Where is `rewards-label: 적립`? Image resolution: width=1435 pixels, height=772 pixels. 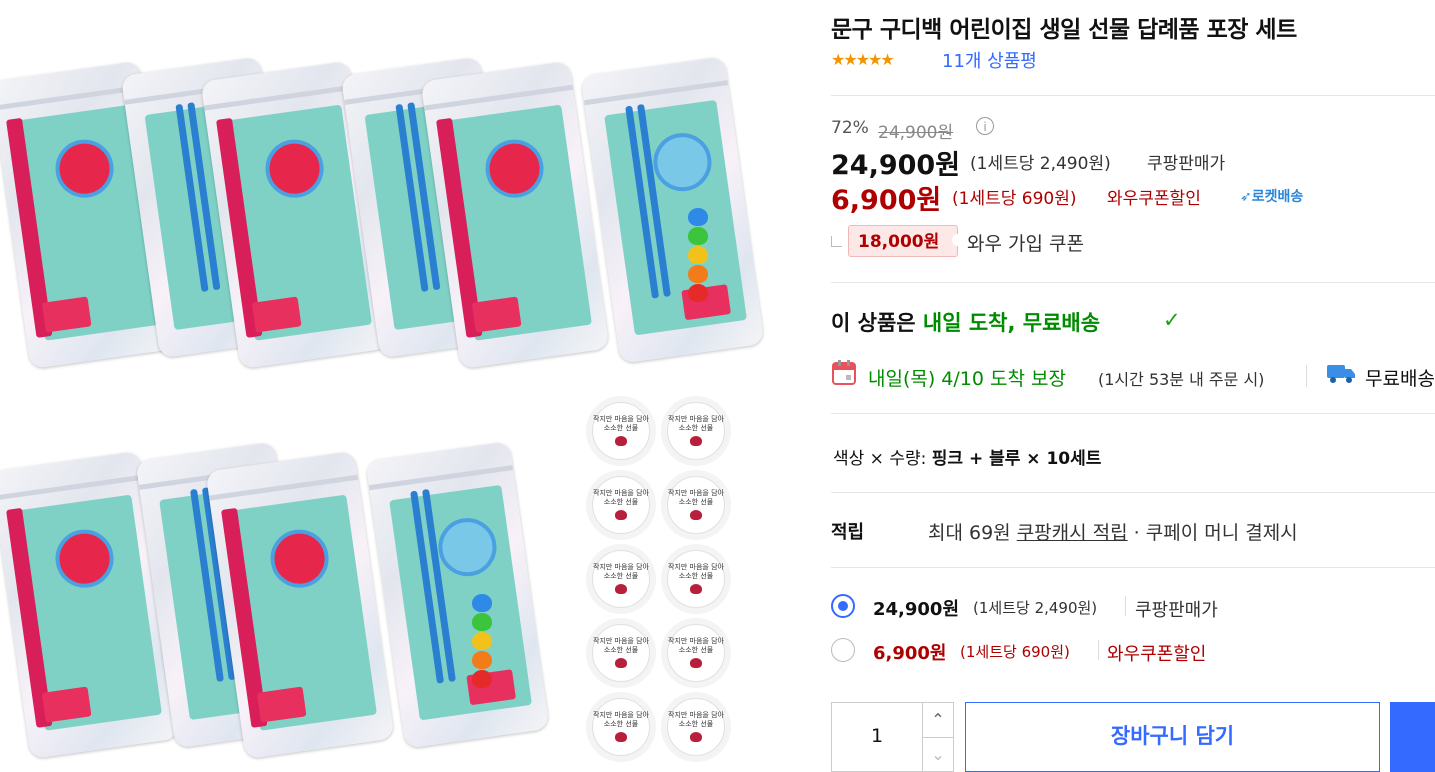
rewards-label: 적립 is located at coordinates (848, 532).